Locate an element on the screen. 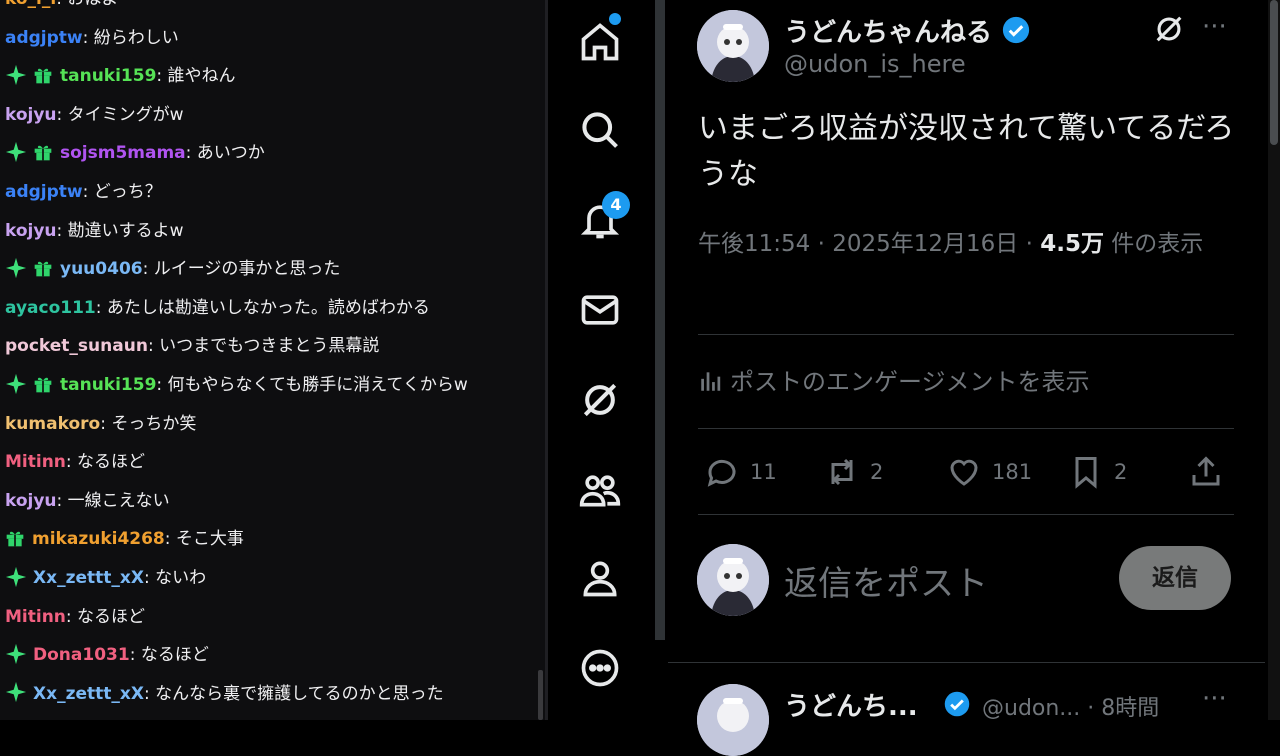 This screenshot has width=1280, height=756. chat-message: adgjptw: 紛らわしい is located at coordinates (92, 38).